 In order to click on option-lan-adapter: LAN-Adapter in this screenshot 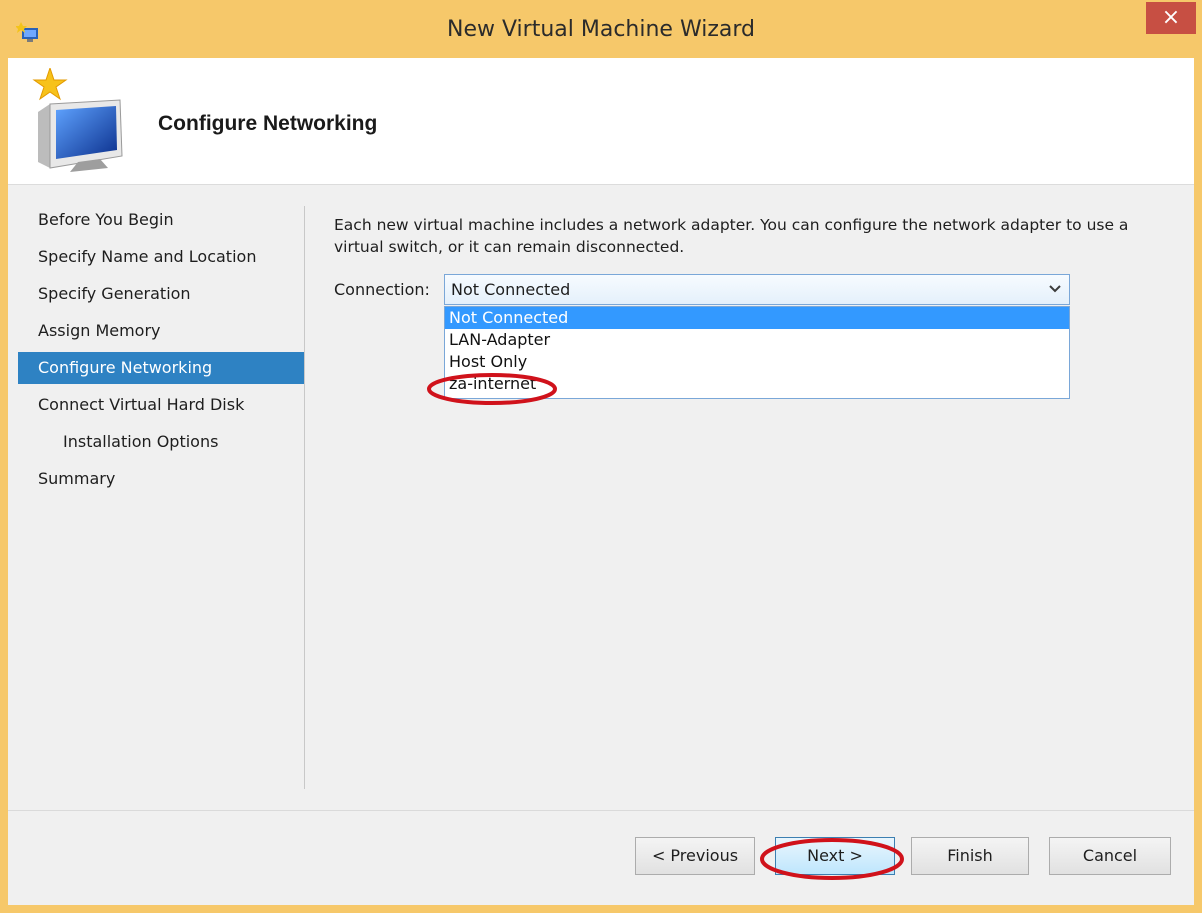, I will do `click(757, 340)`.